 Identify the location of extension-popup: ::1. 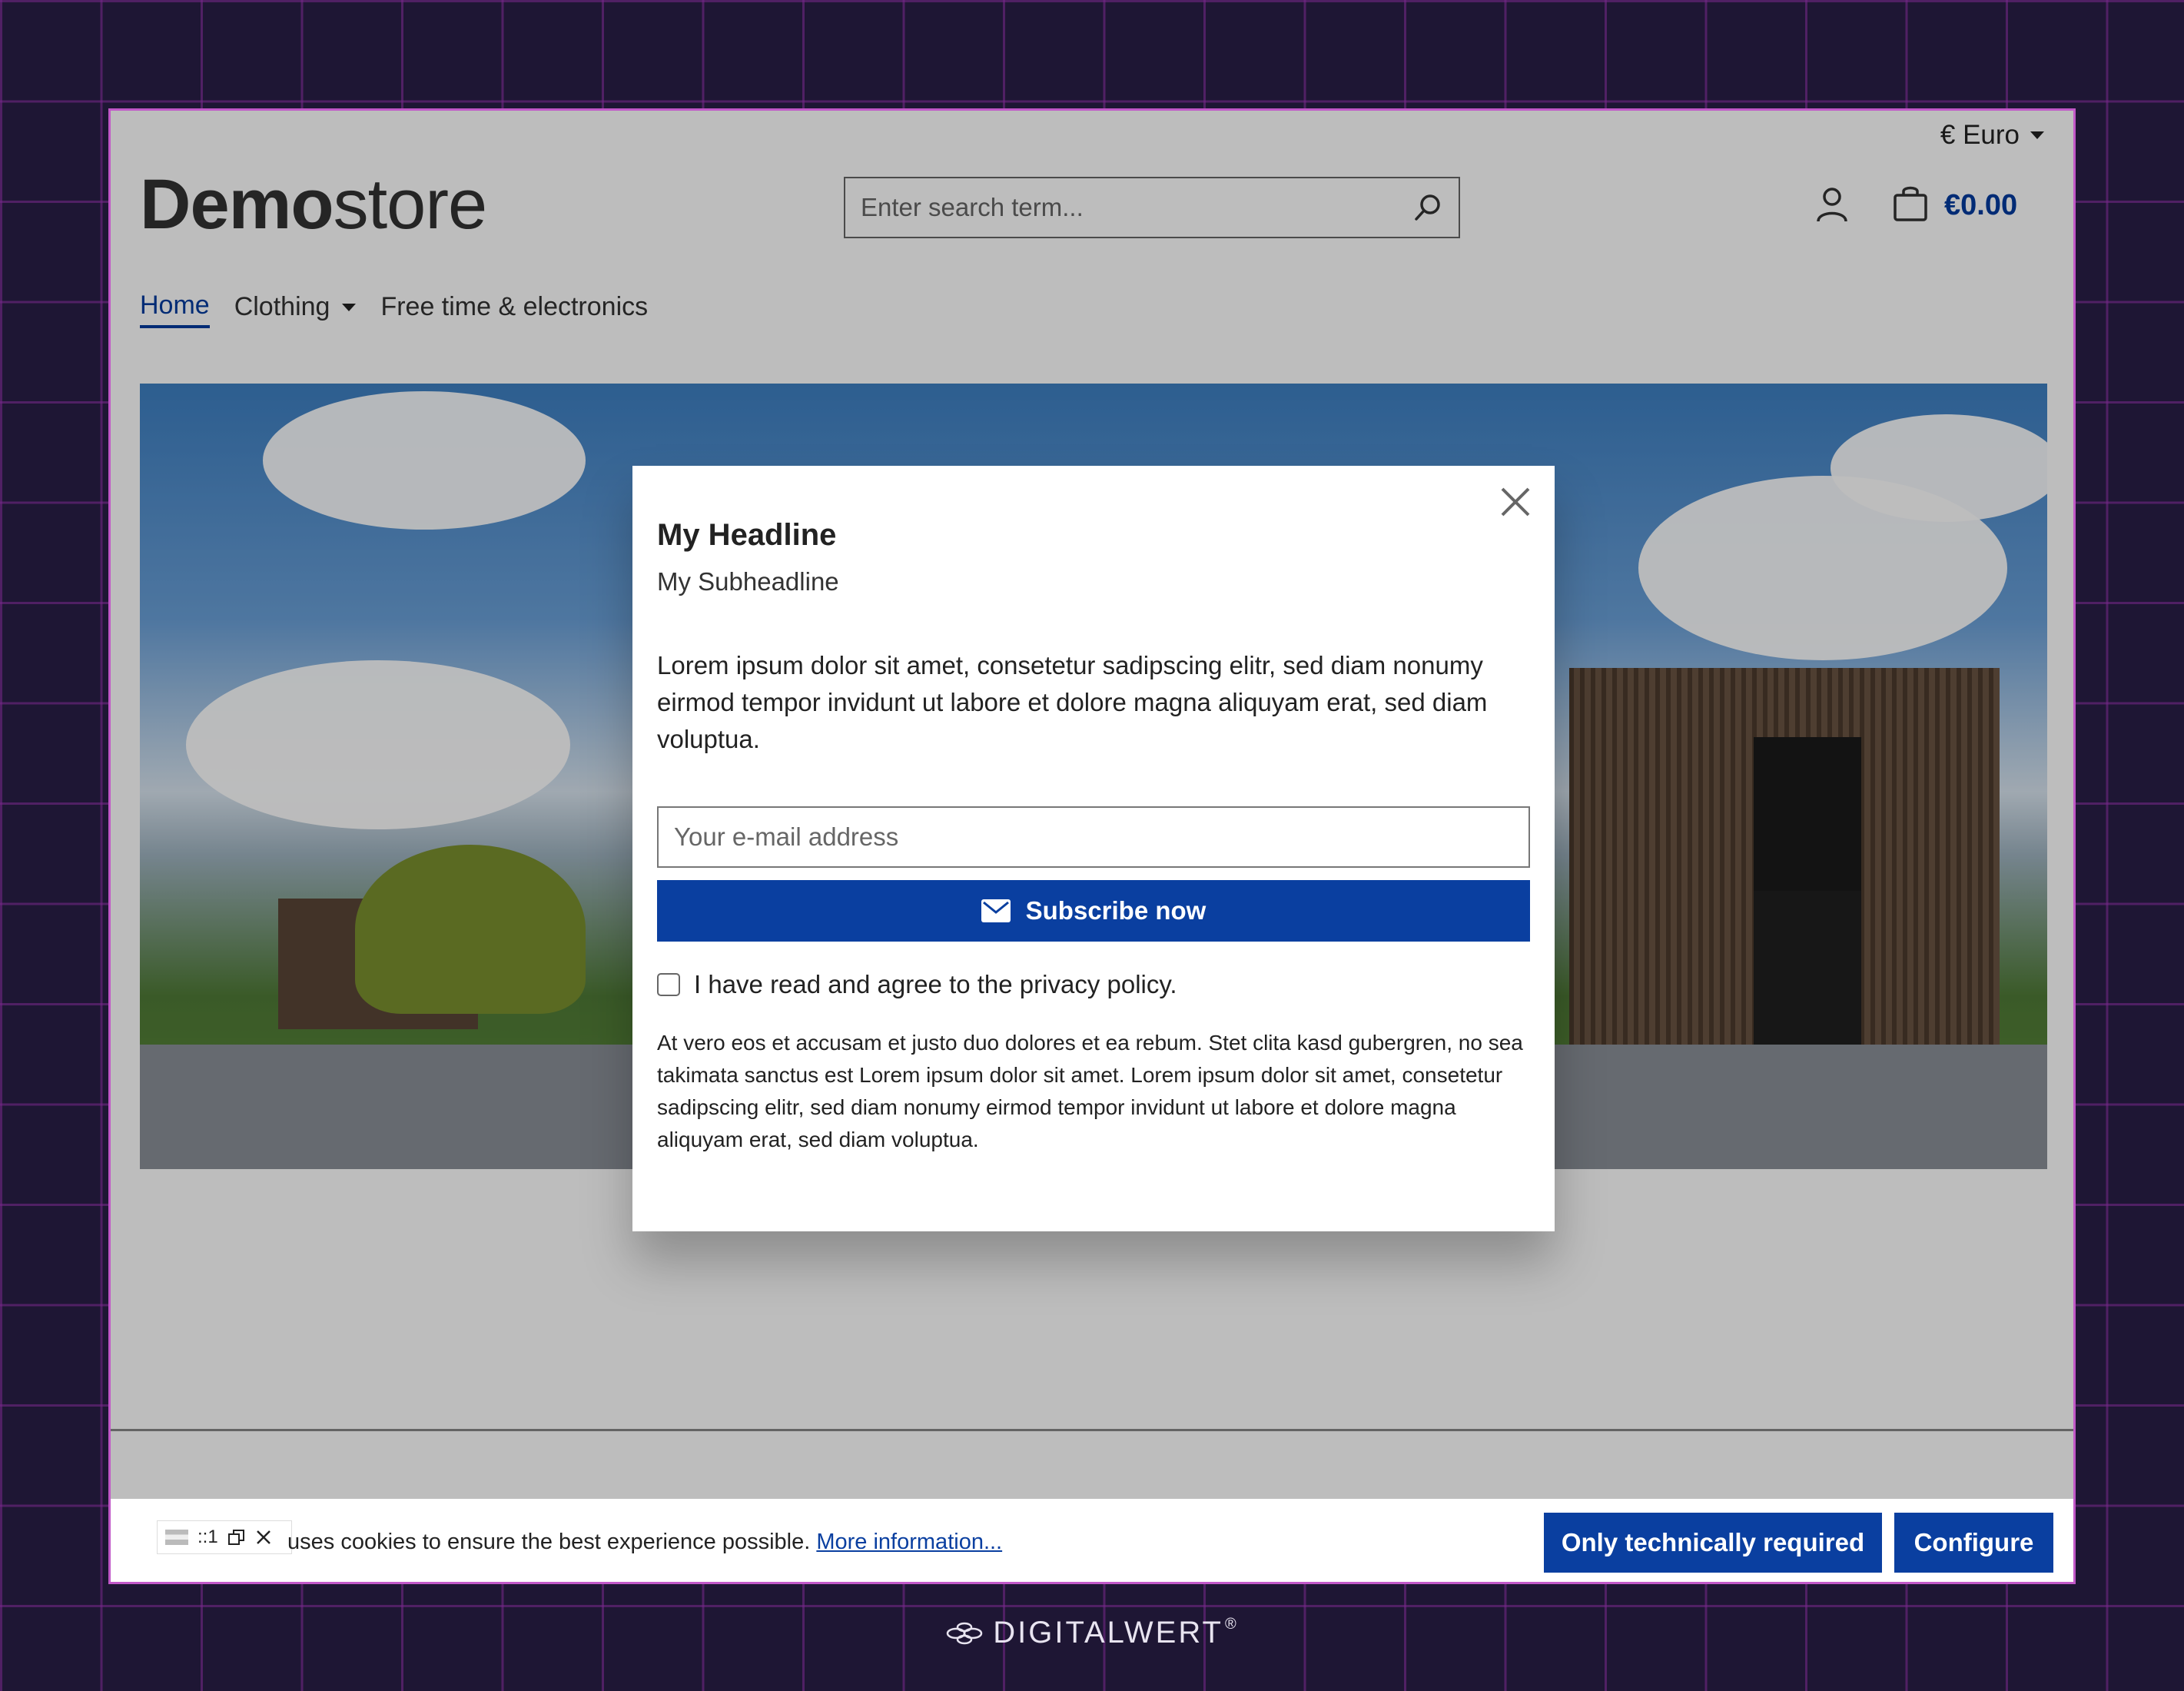
(224, 1537).